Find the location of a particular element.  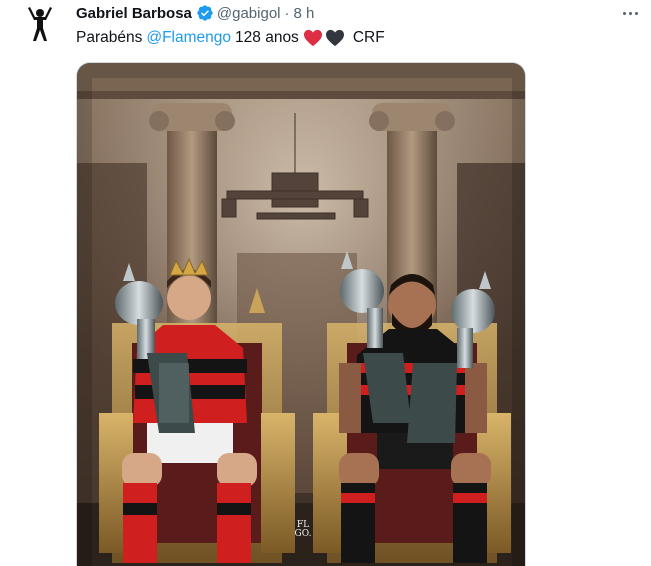

timestamp: 8 h is located at coordinates (304, 13).